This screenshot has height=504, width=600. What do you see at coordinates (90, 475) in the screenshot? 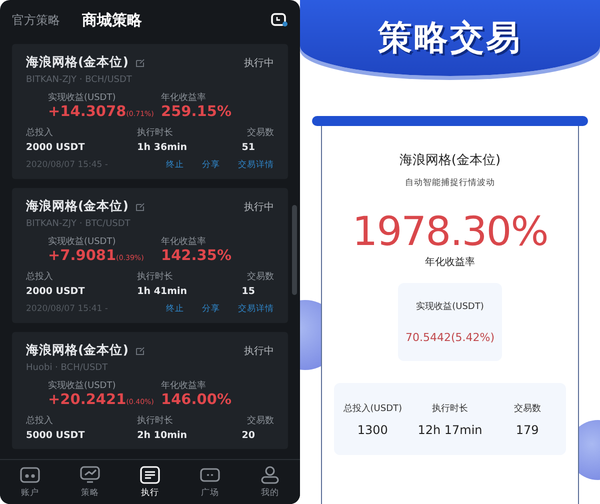
I see `chart-monitor-icon` at bounding box center [90, 475].